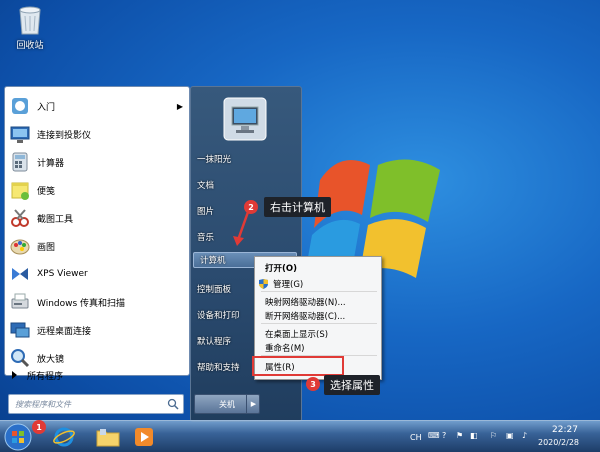 The image size is (600, 452). I want to click on places-item-documents: 文档, so click(205, 185).